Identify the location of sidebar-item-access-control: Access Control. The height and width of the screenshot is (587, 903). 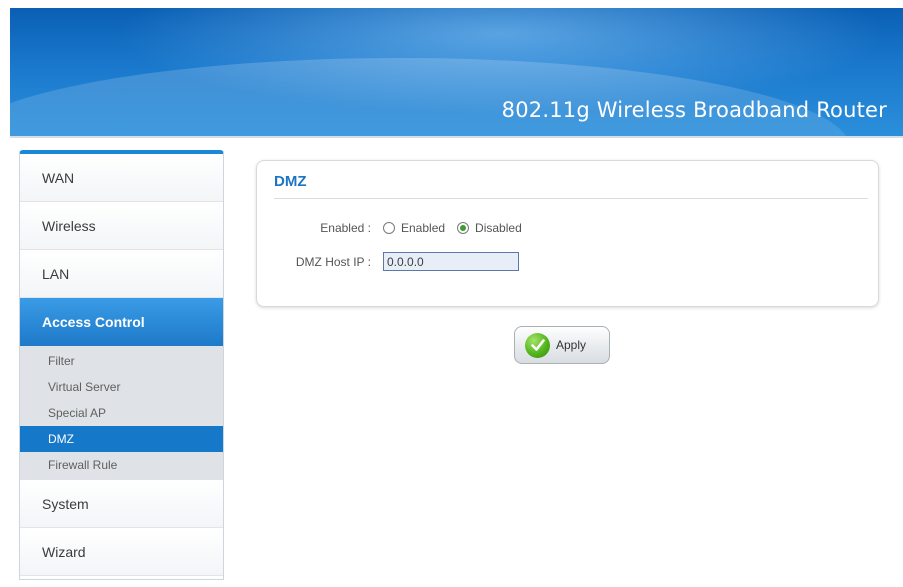
(121, 322).